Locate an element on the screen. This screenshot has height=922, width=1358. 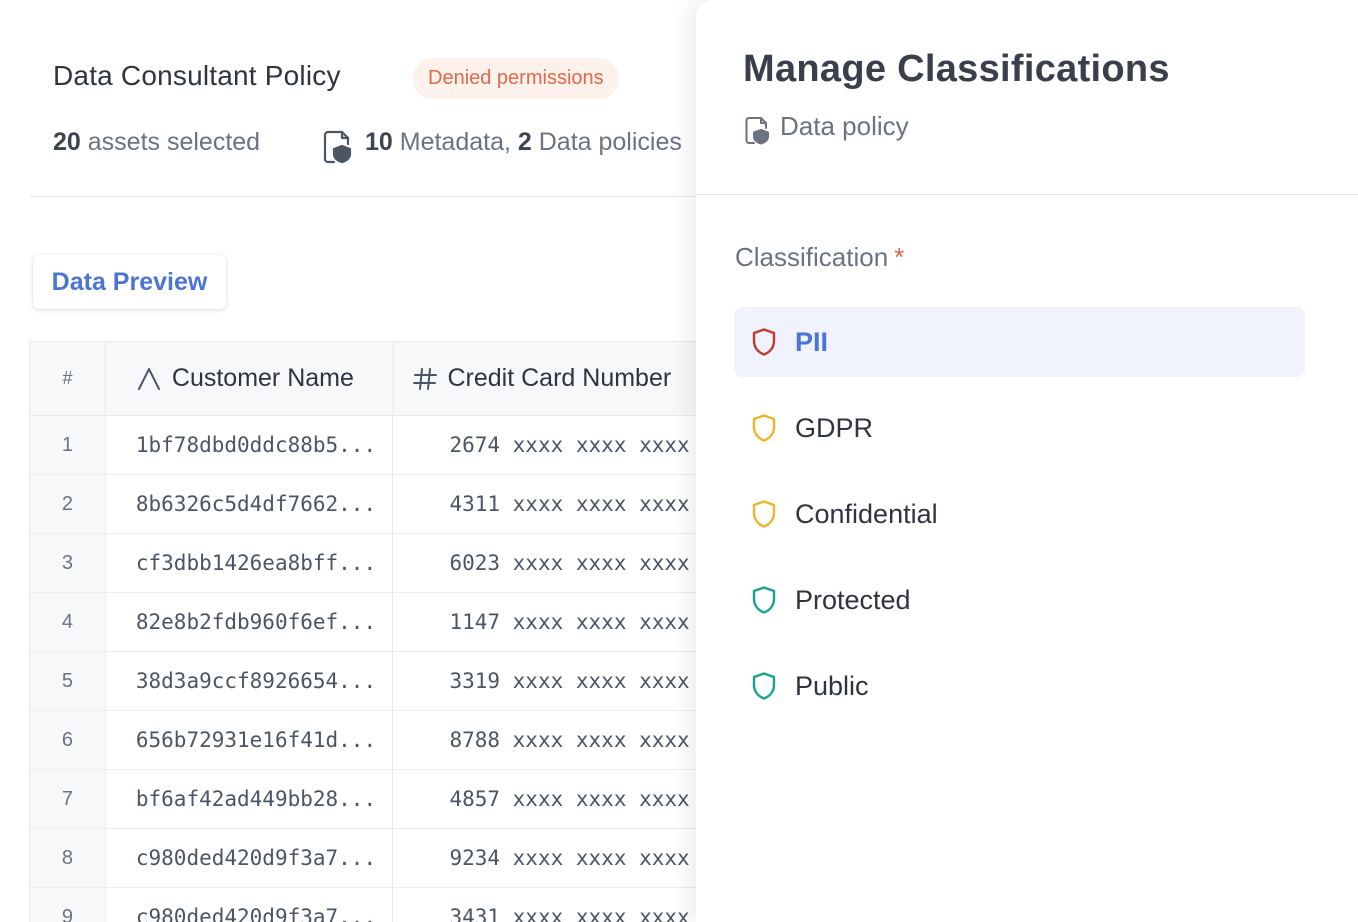
classification-label-text: Classification is located at coordinates (812, 257).